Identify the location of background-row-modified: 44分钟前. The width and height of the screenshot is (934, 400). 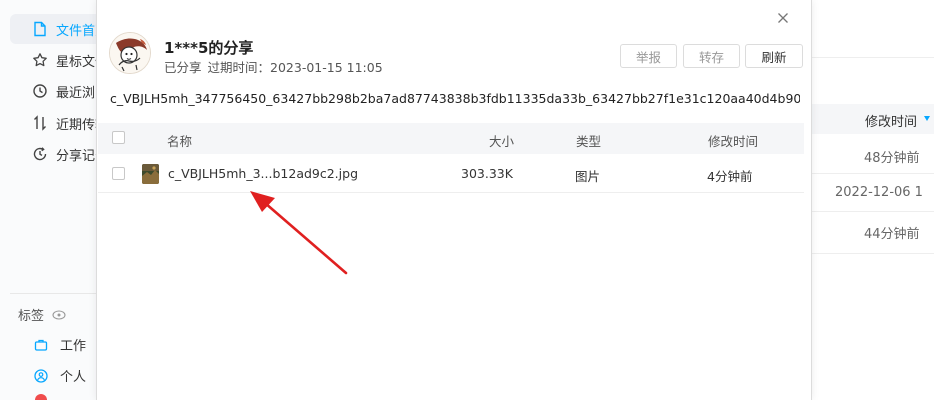
(892, 234).